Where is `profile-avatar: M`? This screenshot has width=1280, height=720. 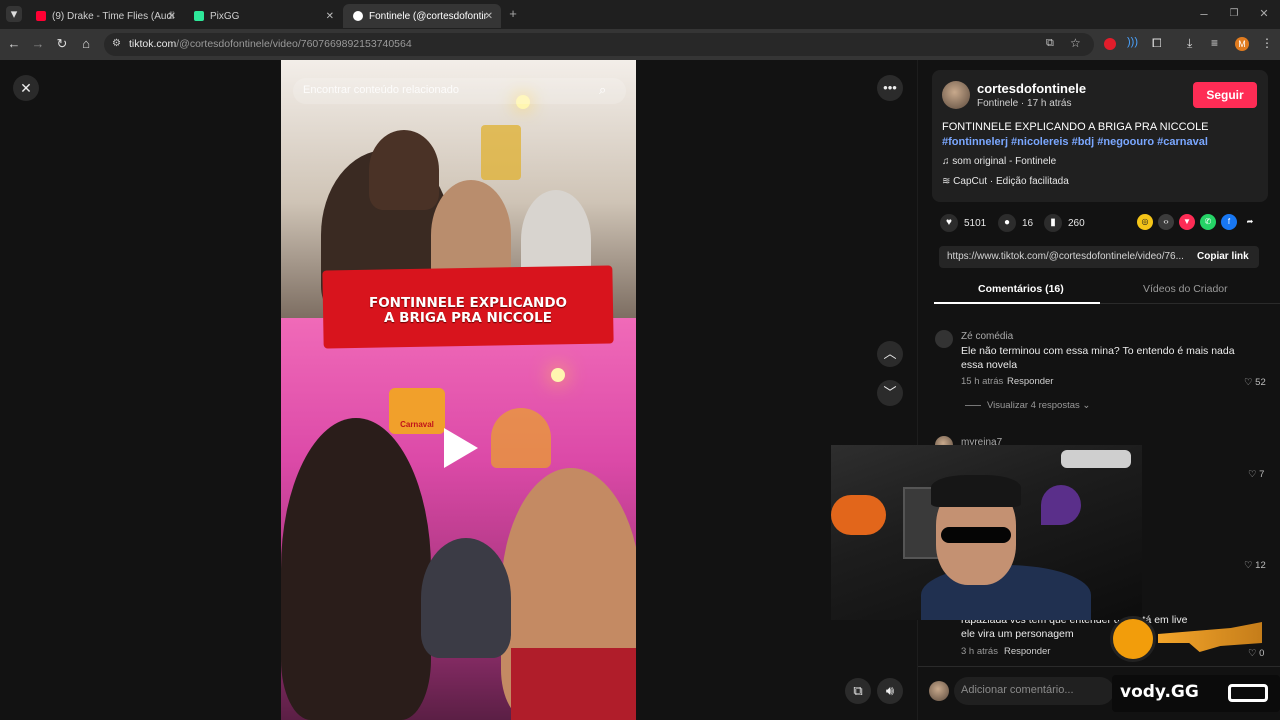 profile-avatar: M is located at coordinates (1242, 44).